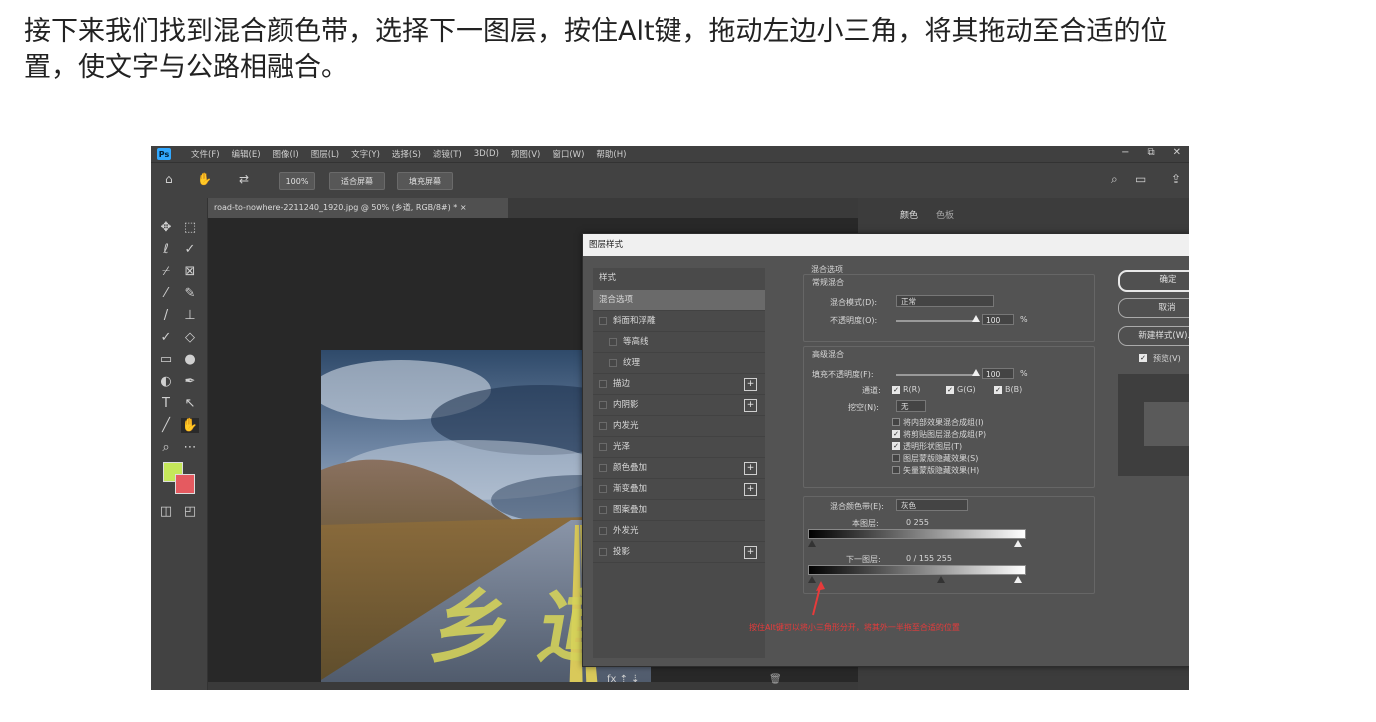 This screenshot has width=1376, height=722. Describe the element at coordinates (679, 405) in the screenshot. I see `style-item: 内阴影 +` at that location.